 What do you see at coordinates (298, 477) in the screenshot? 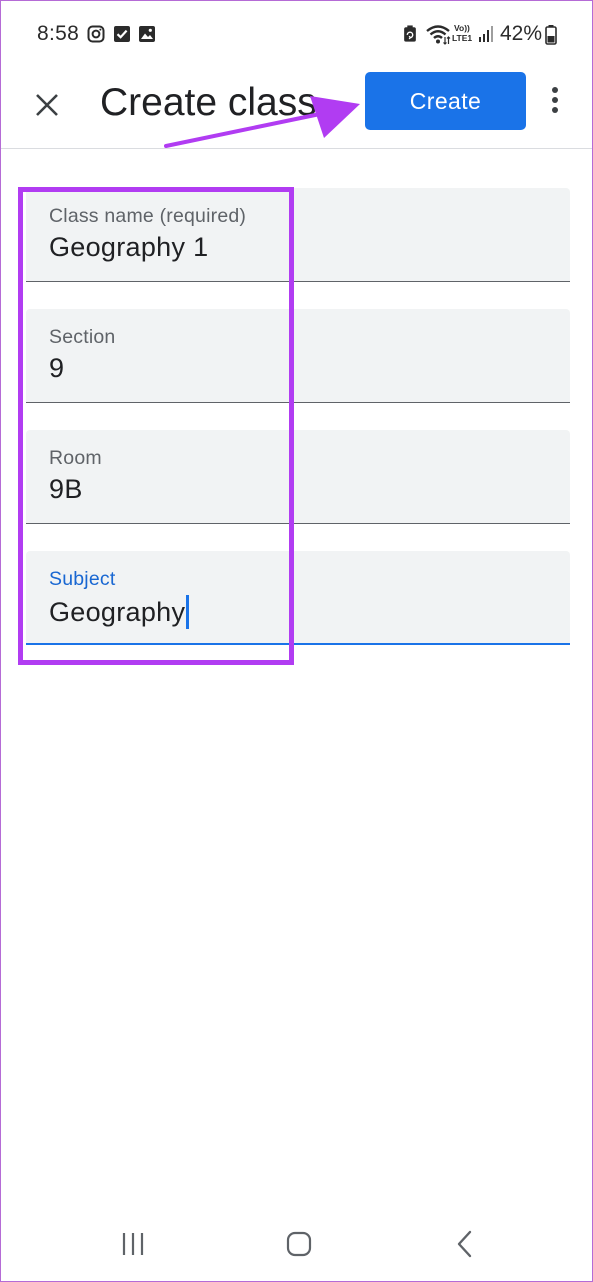
I see `room-field: Room 9B` at bounding box center [298, 477].